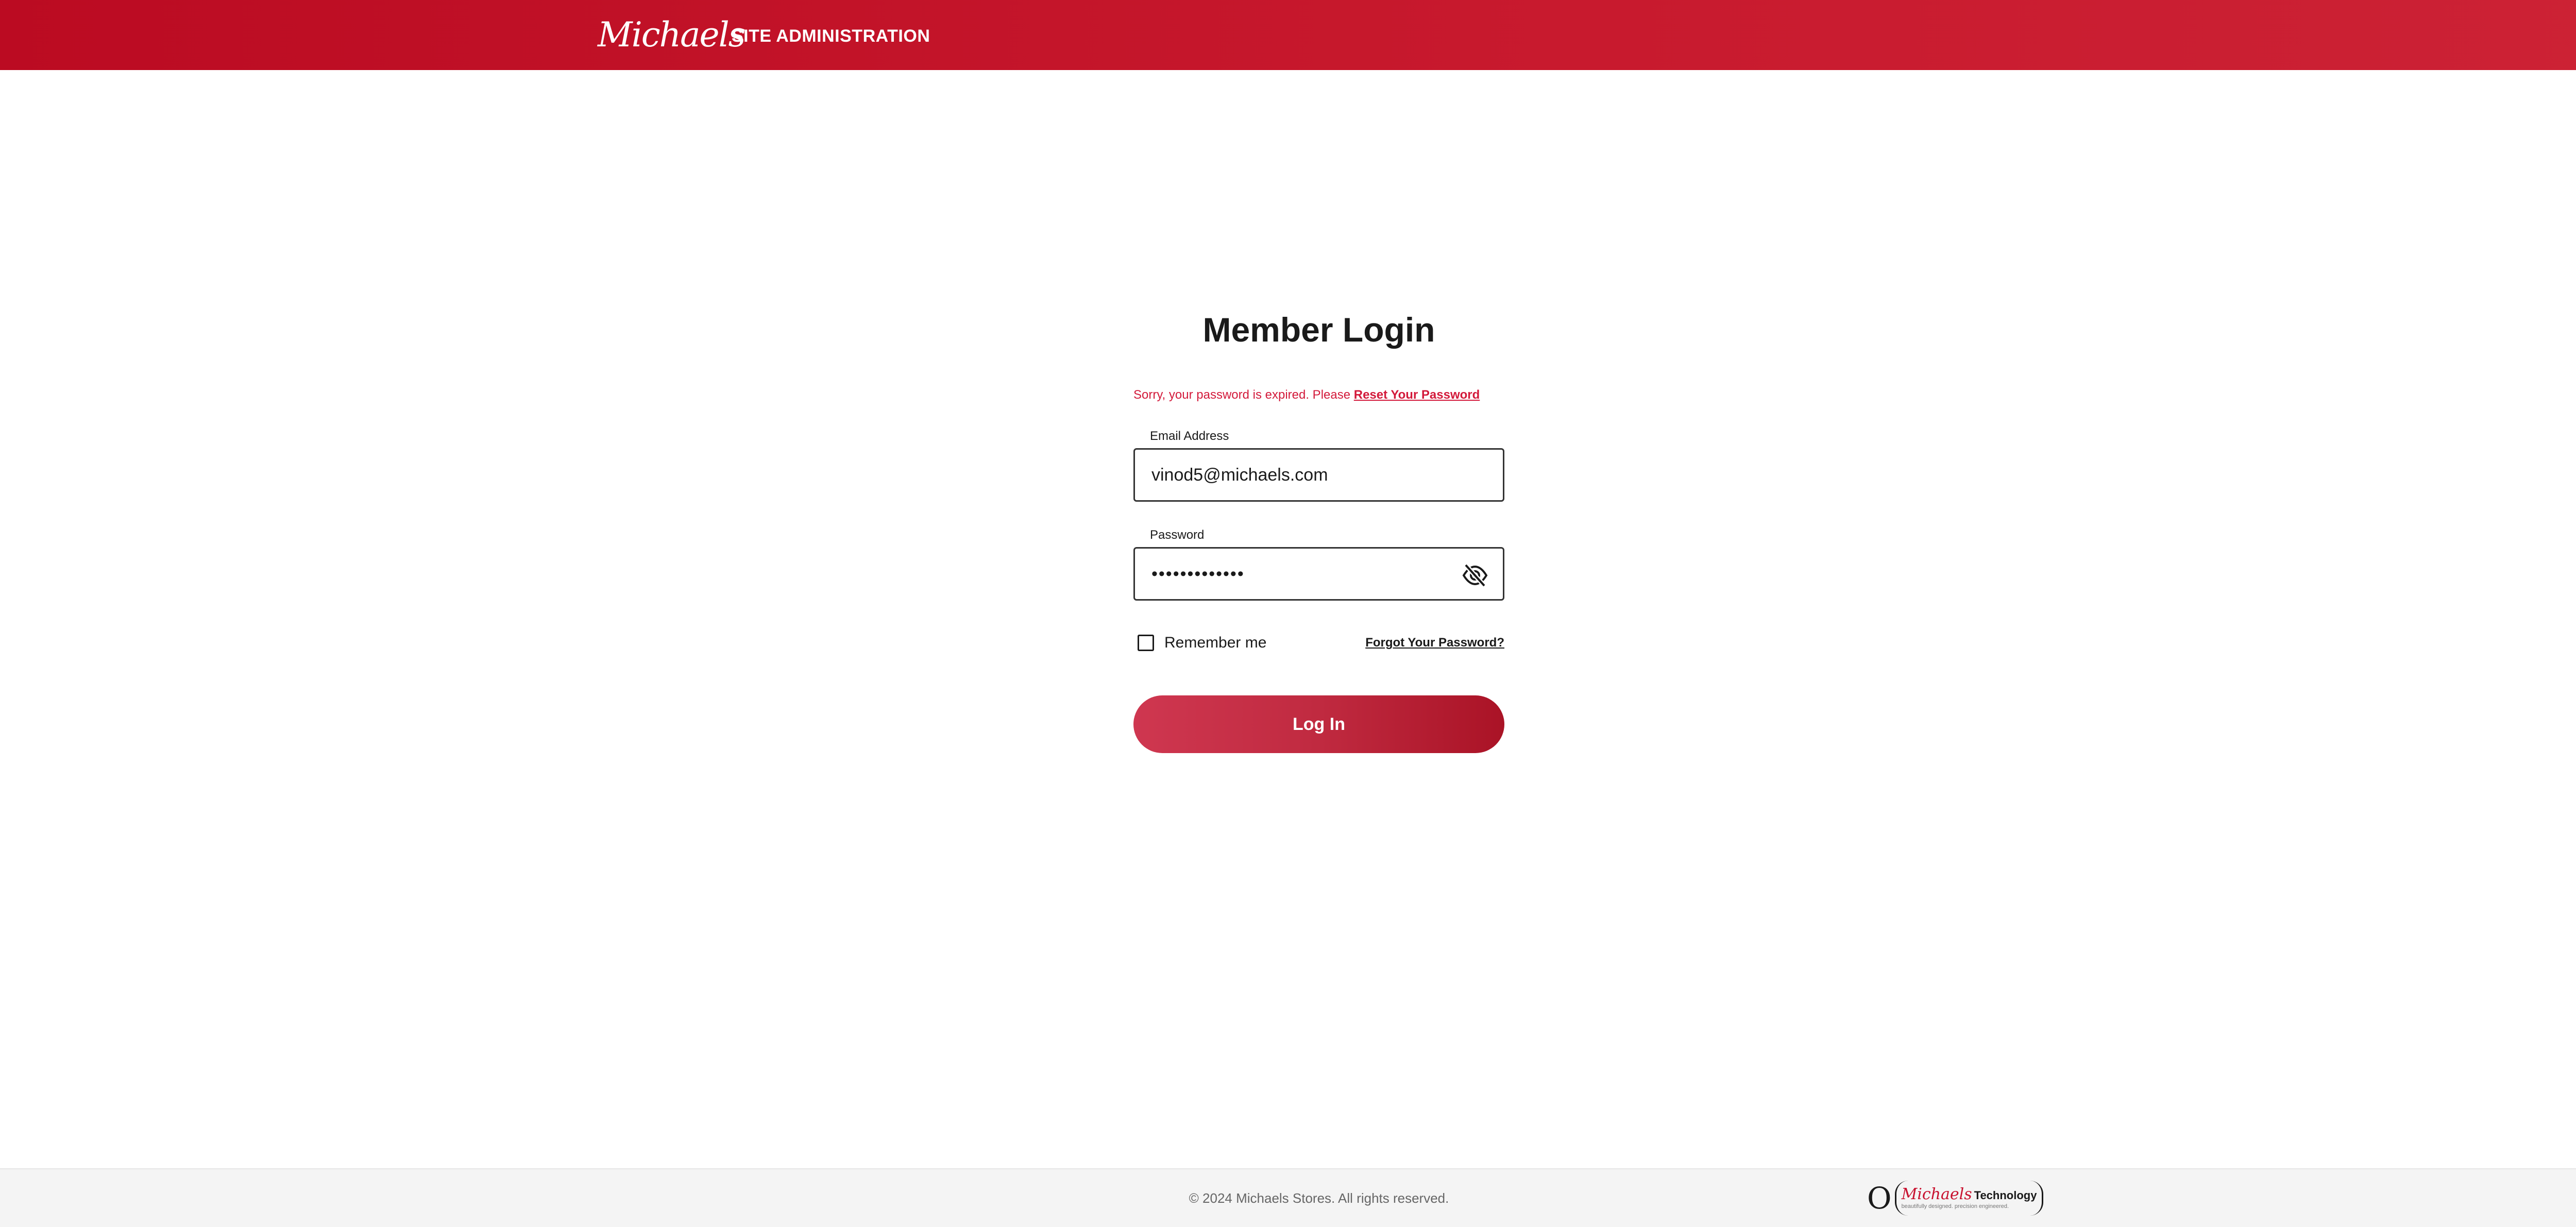 Image resolution: width=2576 pixels, height=1227 pixels. Describe the element at coordinates (1318, 643) in the screenshot. I see `remember-row: Remember me Forgot Your Password?` at that location.